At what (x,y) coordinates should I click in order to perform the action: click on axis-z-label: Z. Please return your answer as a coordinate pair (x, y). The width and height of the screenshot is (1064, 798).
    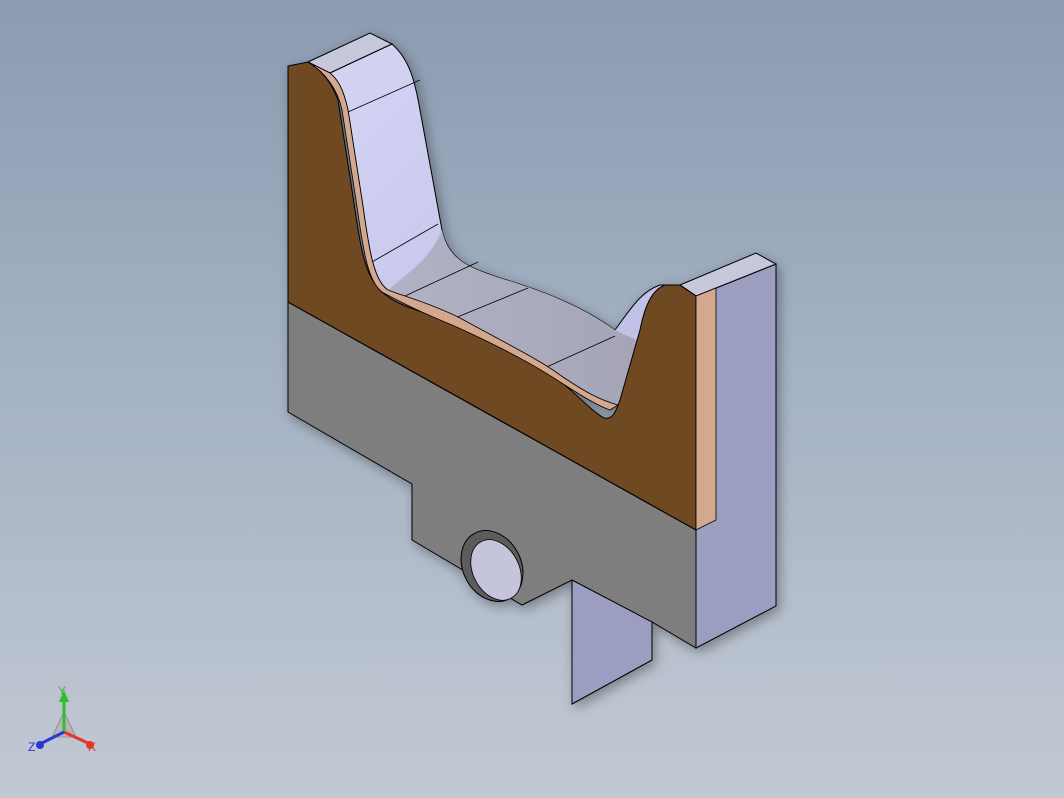
    Looking at the image, I should click on (32, 747).